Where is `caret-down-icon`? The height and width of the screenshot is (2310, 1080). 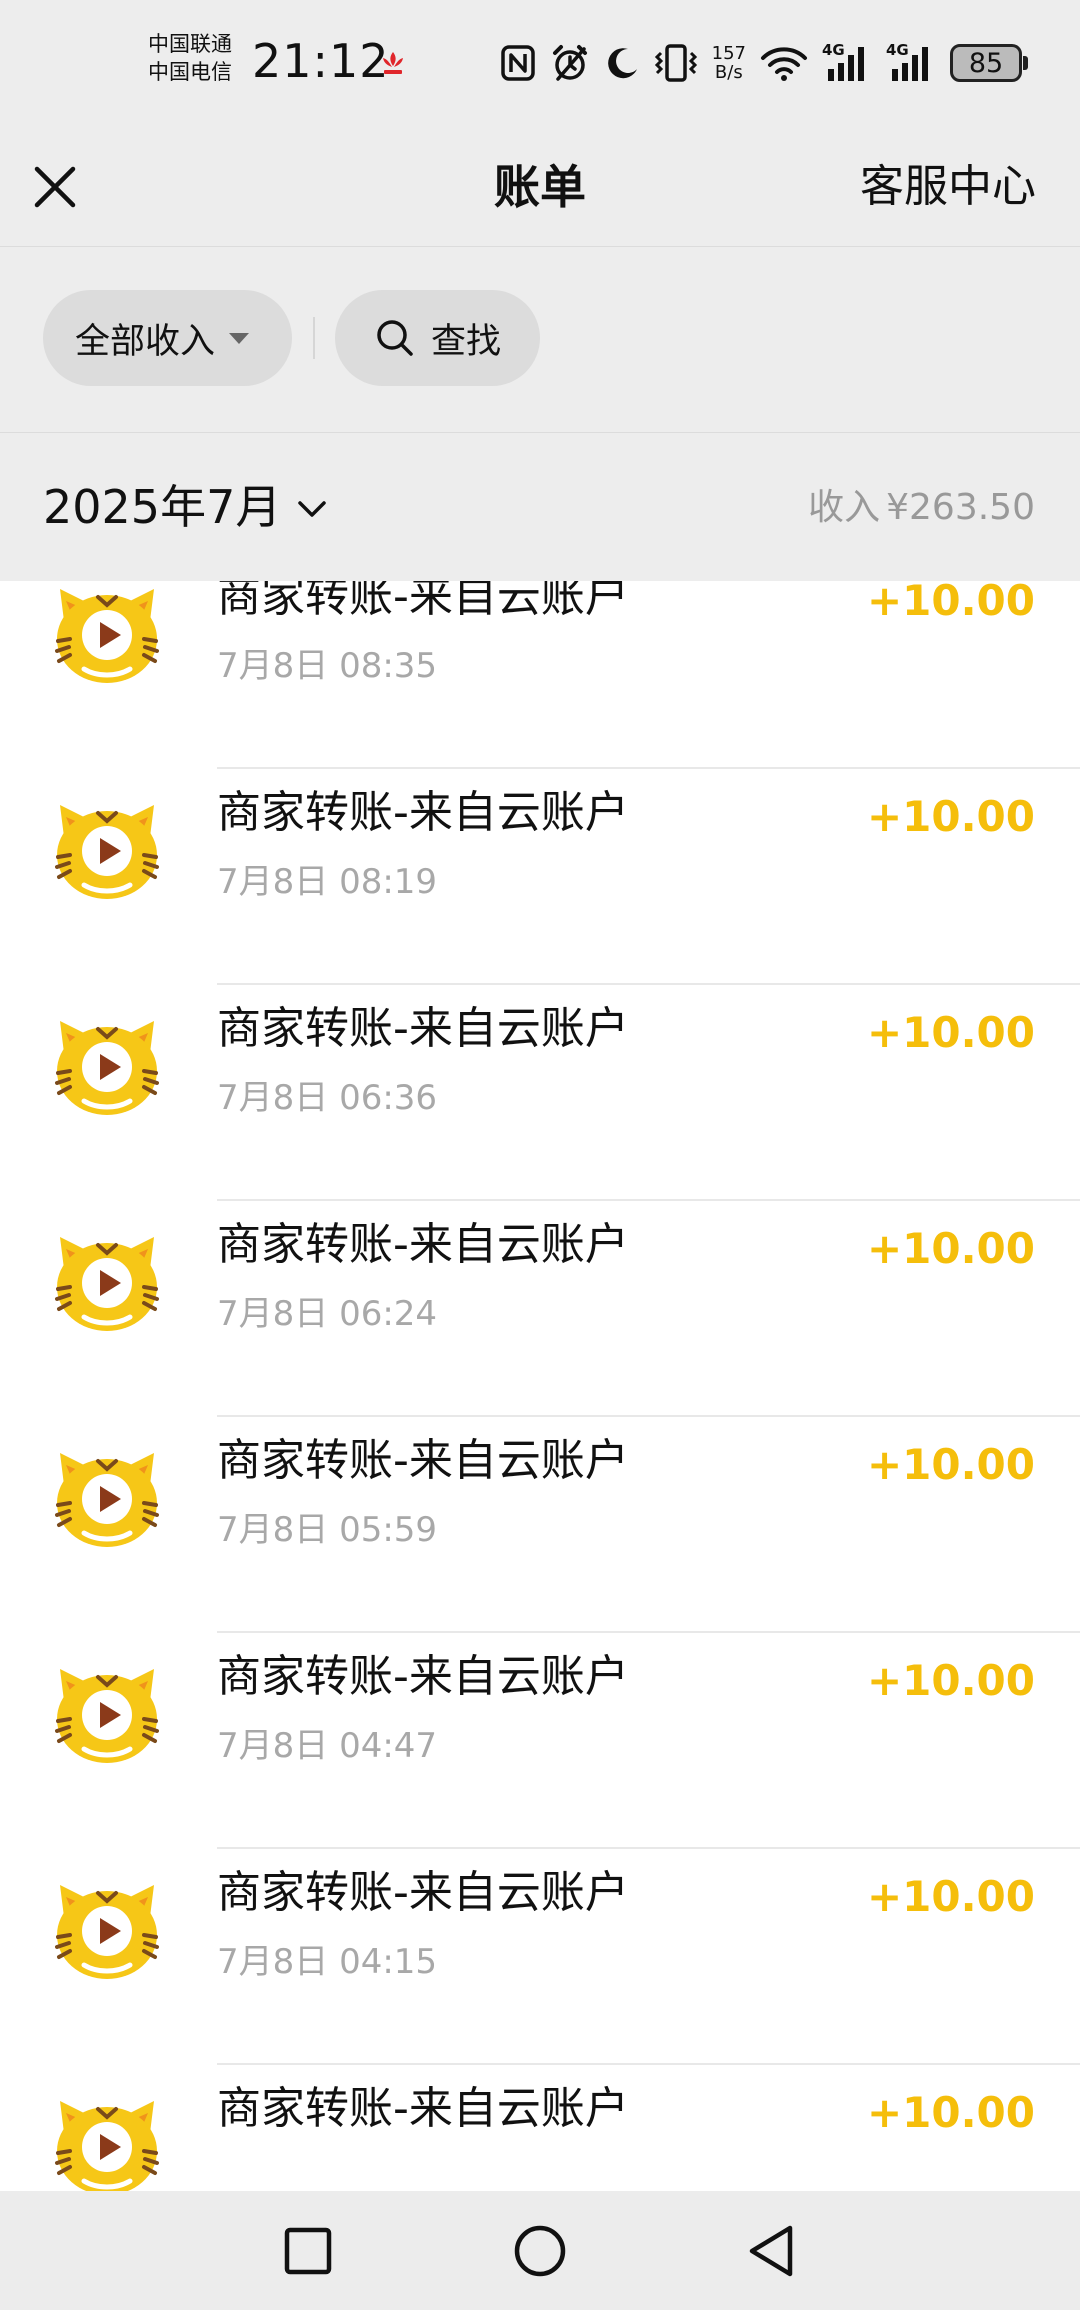
caret-down-icon is located at coordinates (239, 338).